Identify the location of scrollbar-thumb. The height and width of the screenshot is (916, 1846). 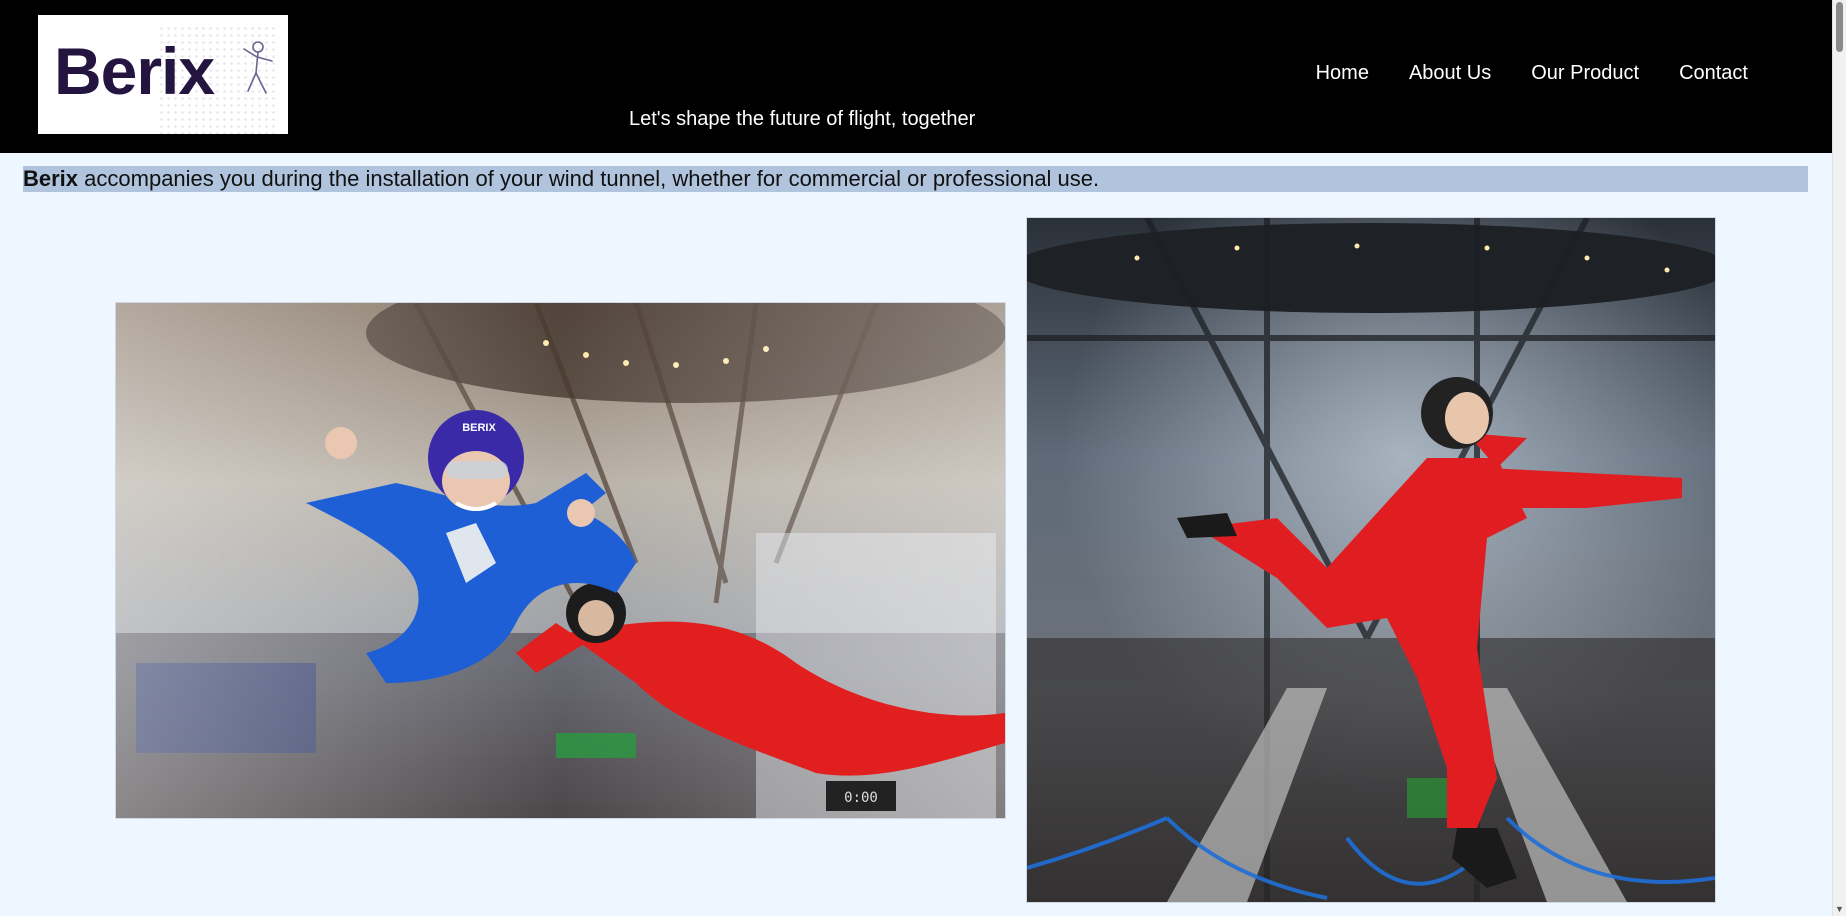
(1839, 27).